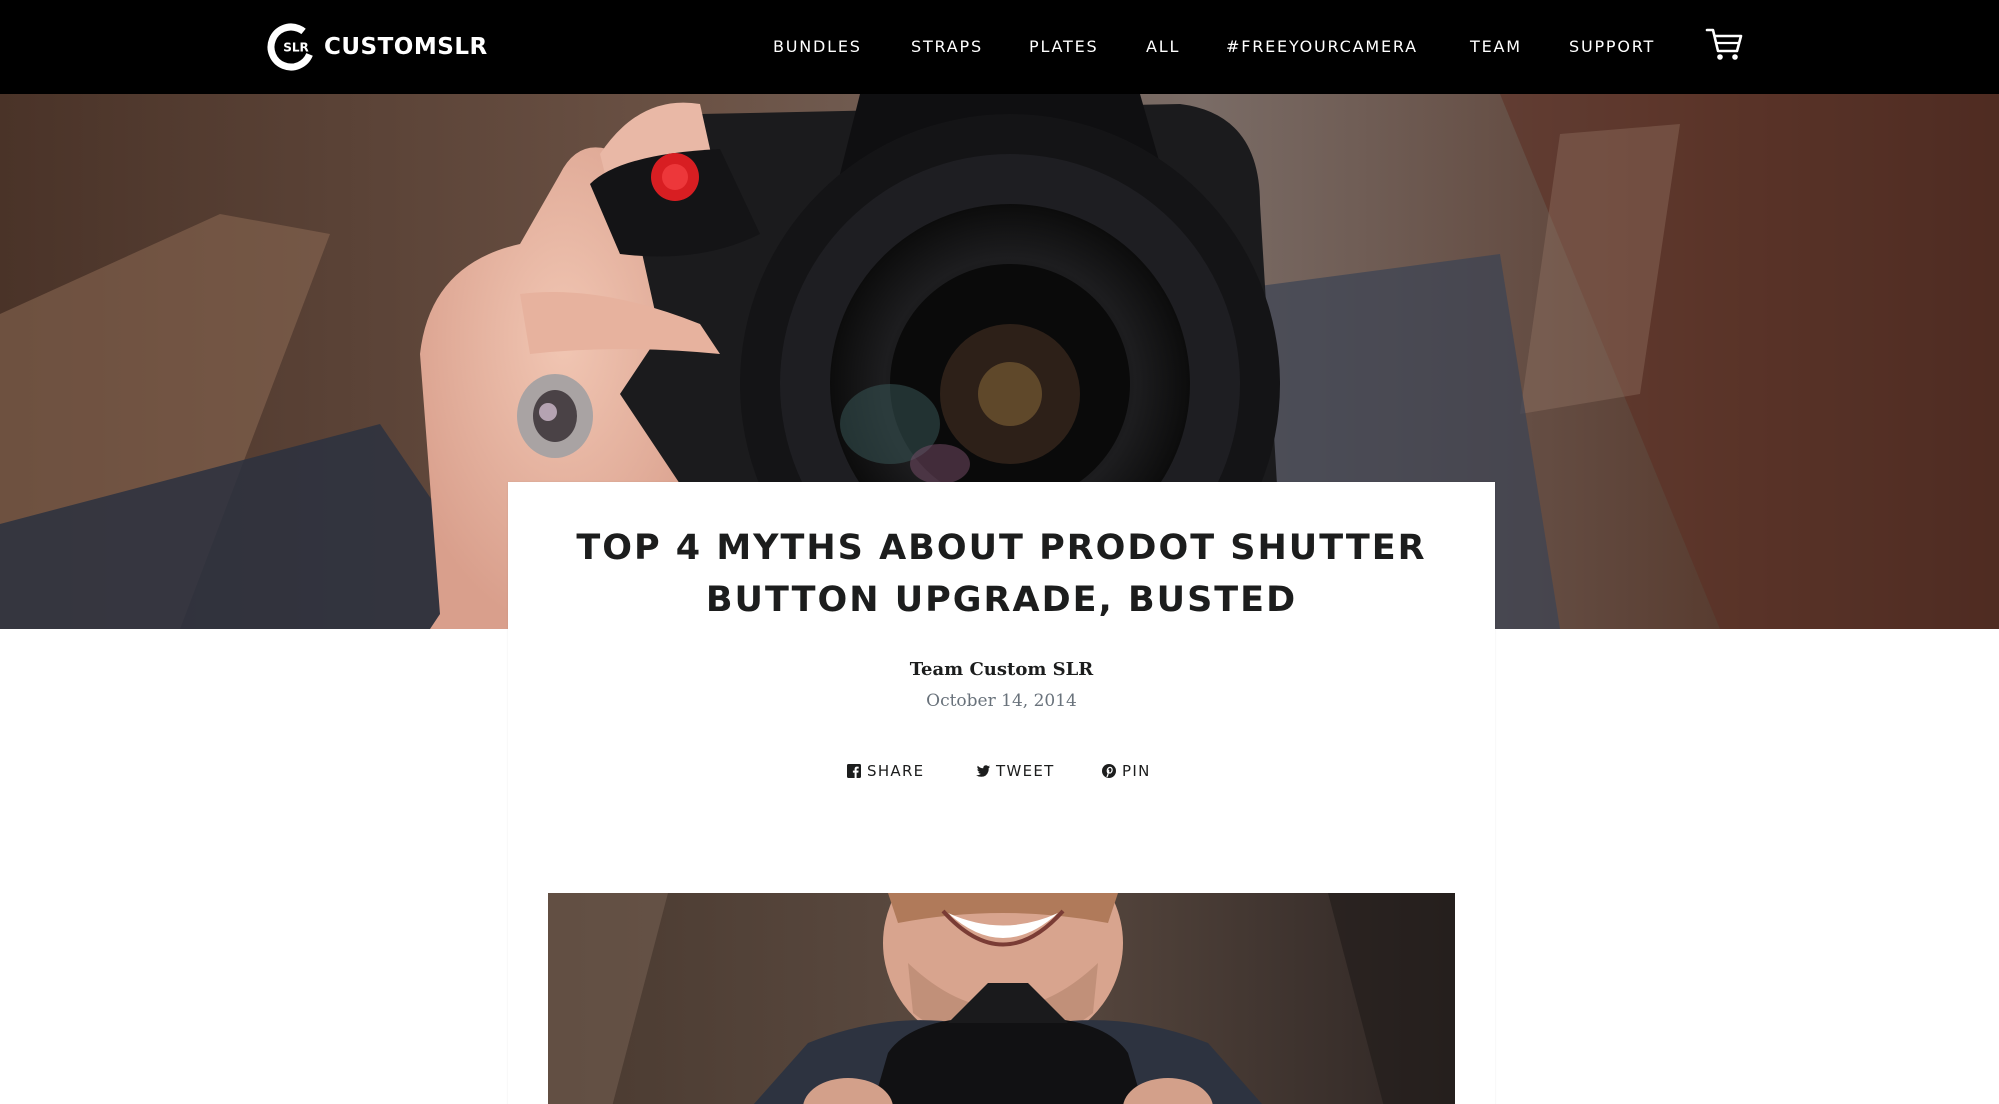 The width and height of the screenshot is (1999, 1104). I want to click on cart-button, so click(1724, 44).